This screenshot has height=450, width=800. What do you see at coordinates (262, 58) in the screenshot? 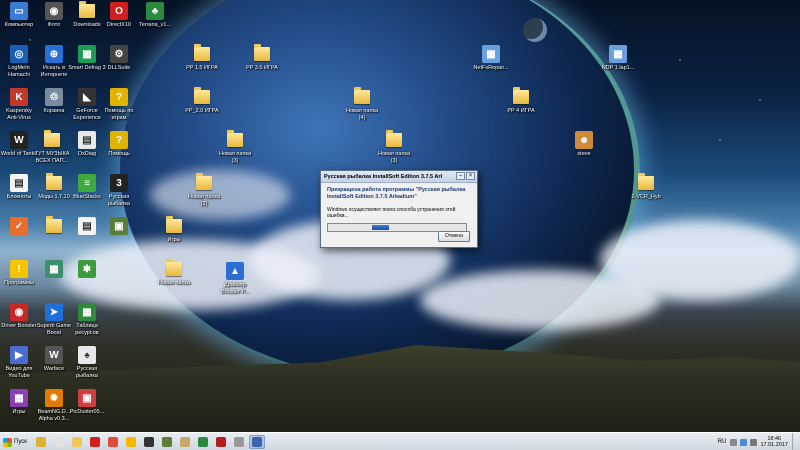
I see `desktop-icon: PP 3.5 ИГРА` at bounding box center [262, 58].